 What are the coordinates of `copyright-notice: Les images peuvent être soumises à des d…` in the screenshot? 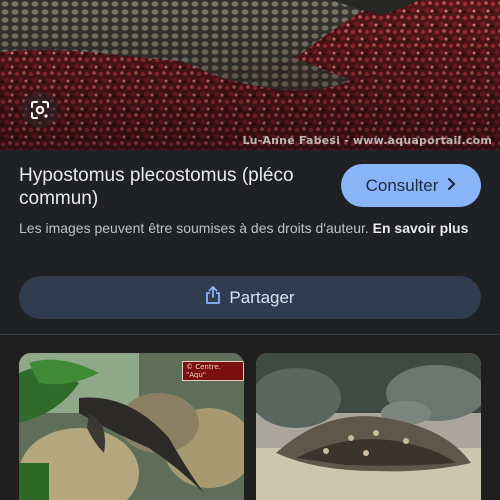 It's located at (250, 228).